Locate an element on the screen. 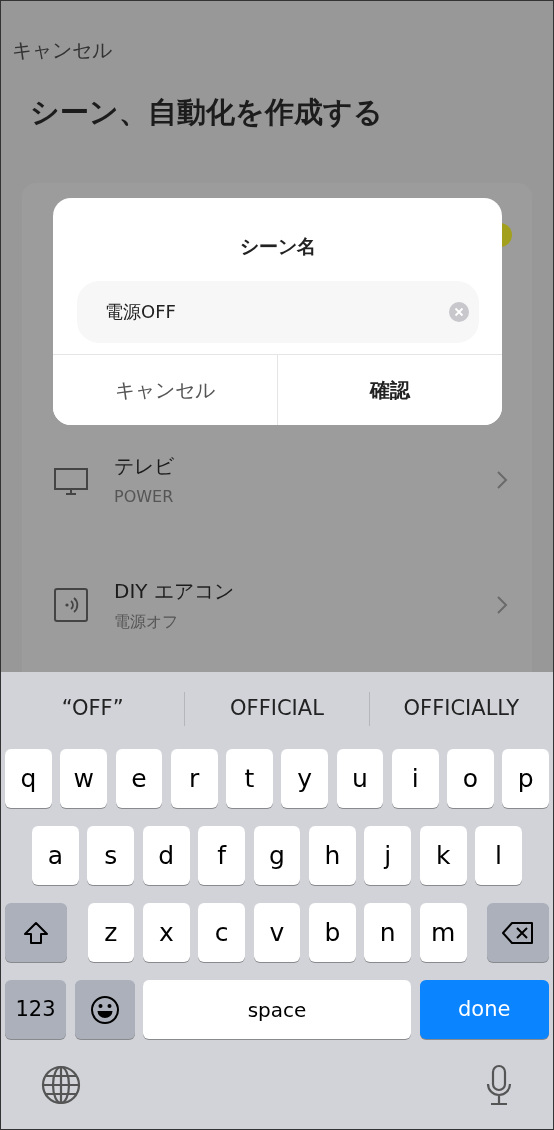 The height and width of the screenshot is (1130, 554). command-label: 電源オフ is located at coordinates (146, 622).